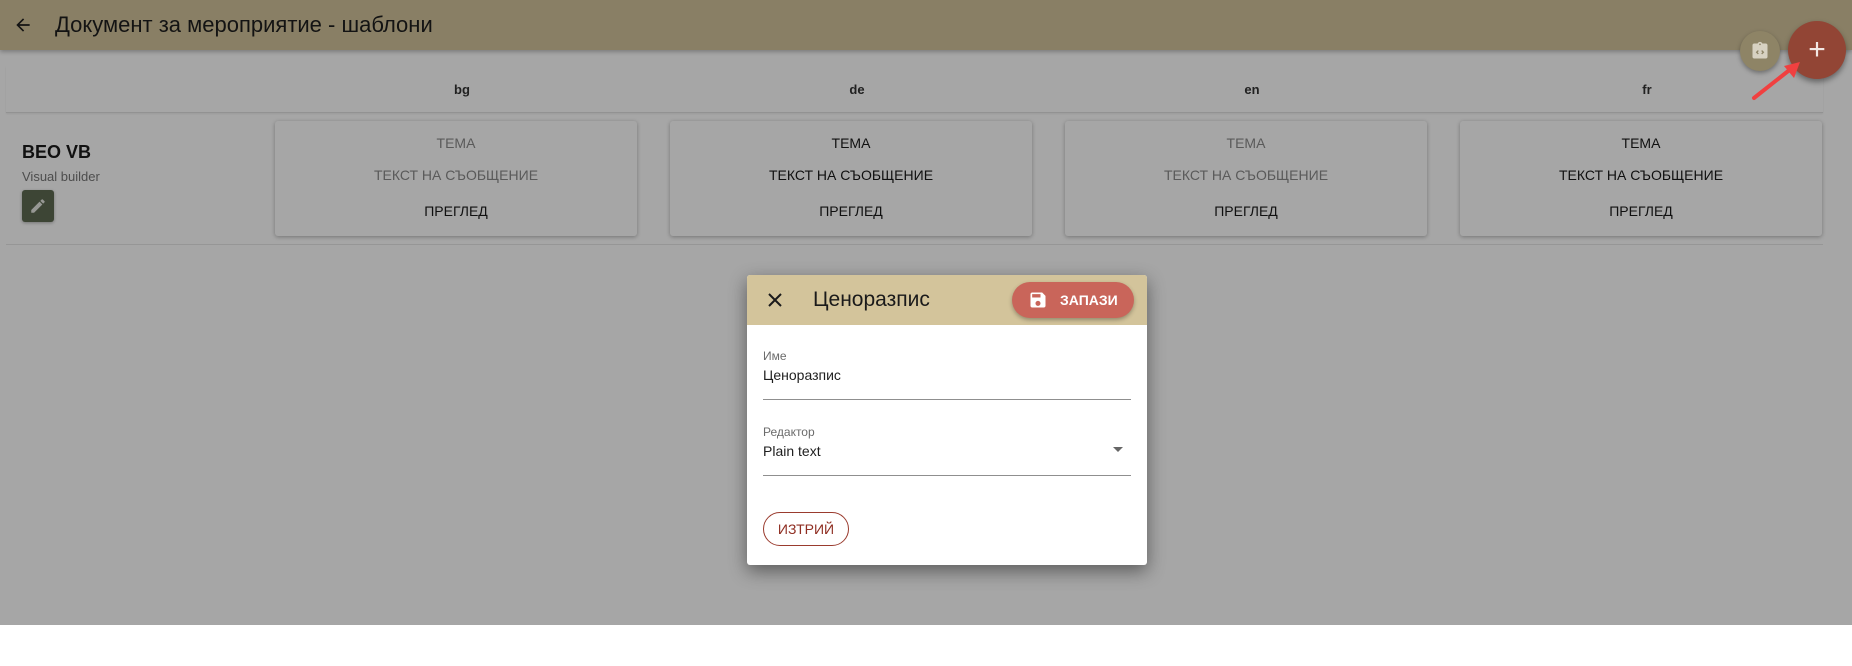 Image resolution: width=1852 pixels, height=666 pixels. I want to click on editor-select: Редактор Plain text, so click(947, 450).